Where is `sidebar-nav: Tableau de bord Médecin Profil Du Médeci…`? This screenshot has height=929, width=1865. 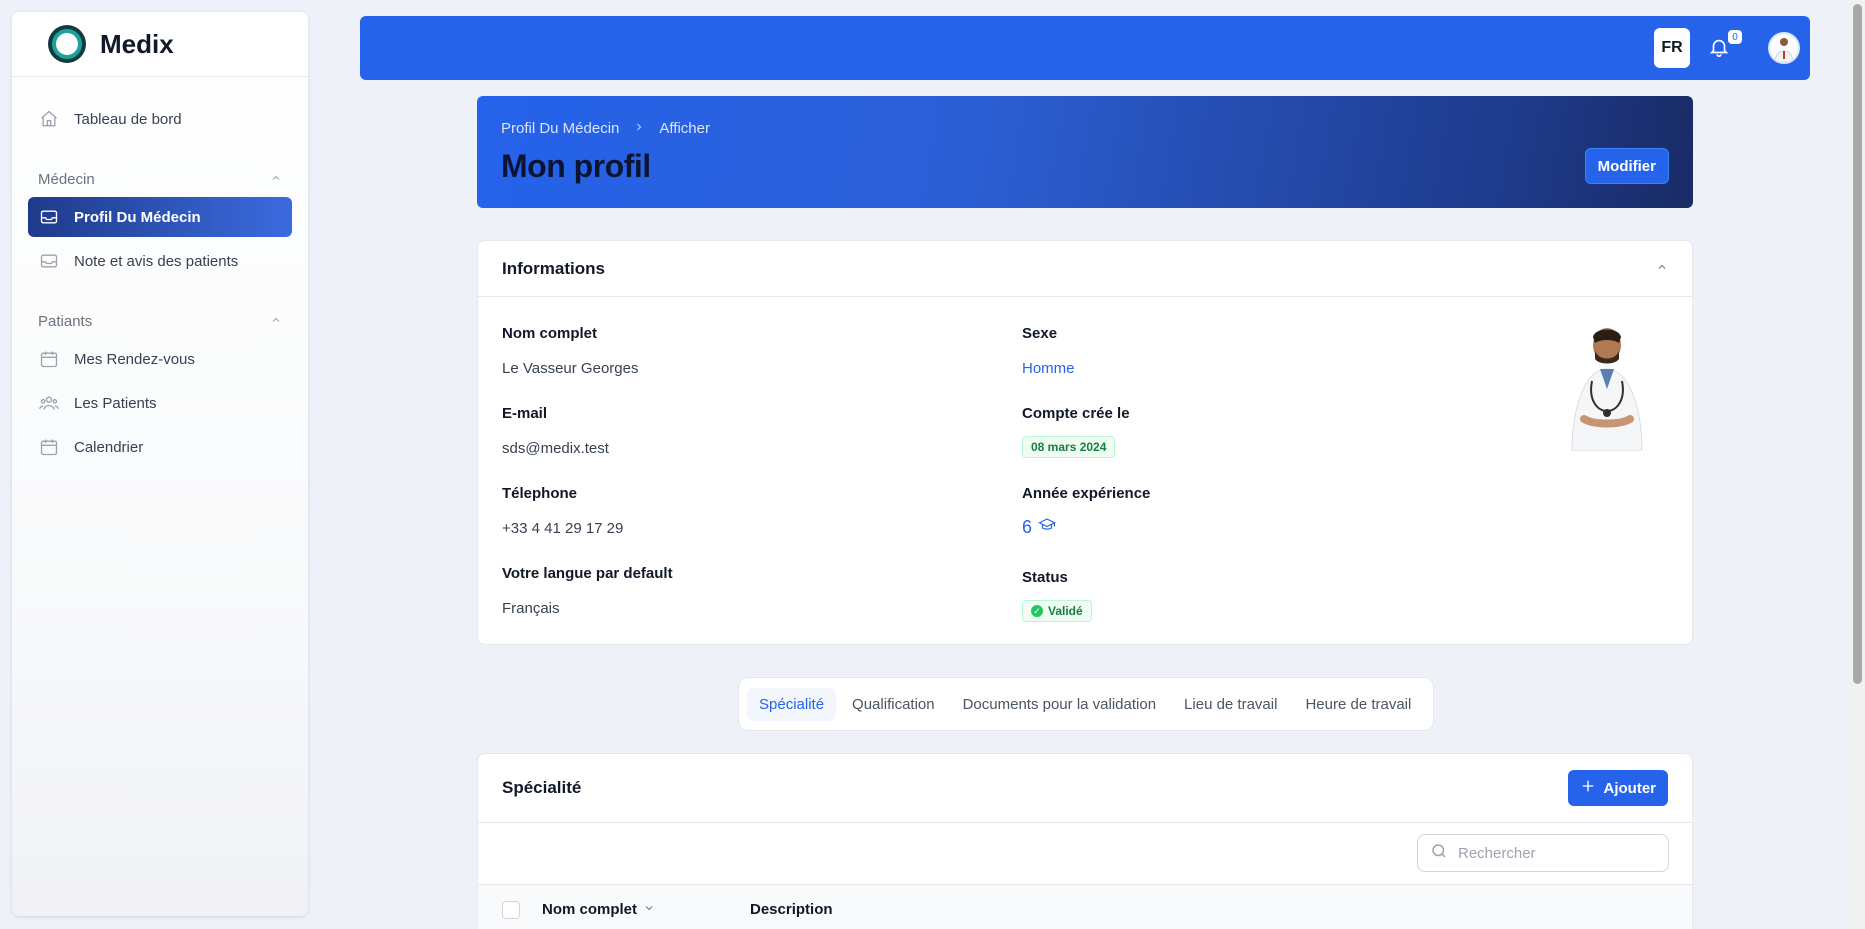
sidebar-nav: Tableau de bord Médecin Profil Du Médeci… is located at coordinates (160, 285).